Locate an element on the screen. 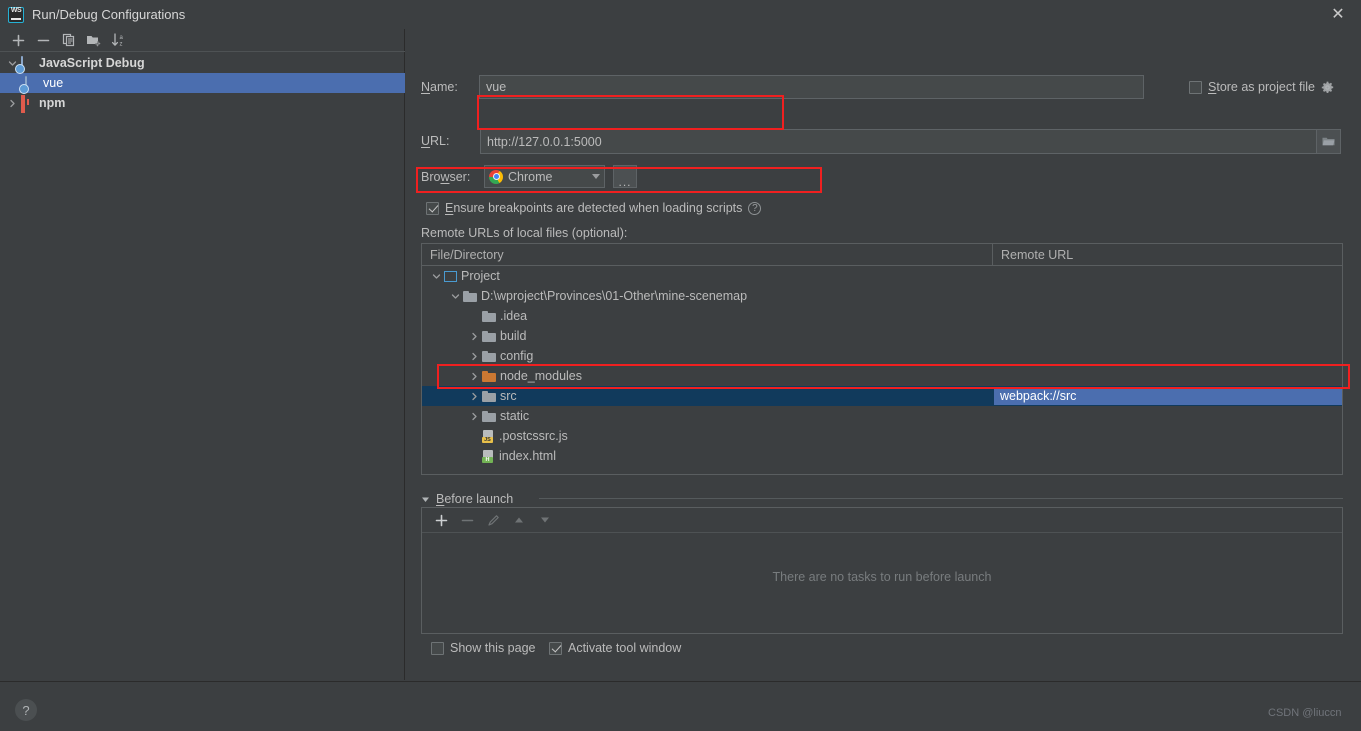  activate-tool-window-row: Activate tool window is located at coordinates (615, 648).